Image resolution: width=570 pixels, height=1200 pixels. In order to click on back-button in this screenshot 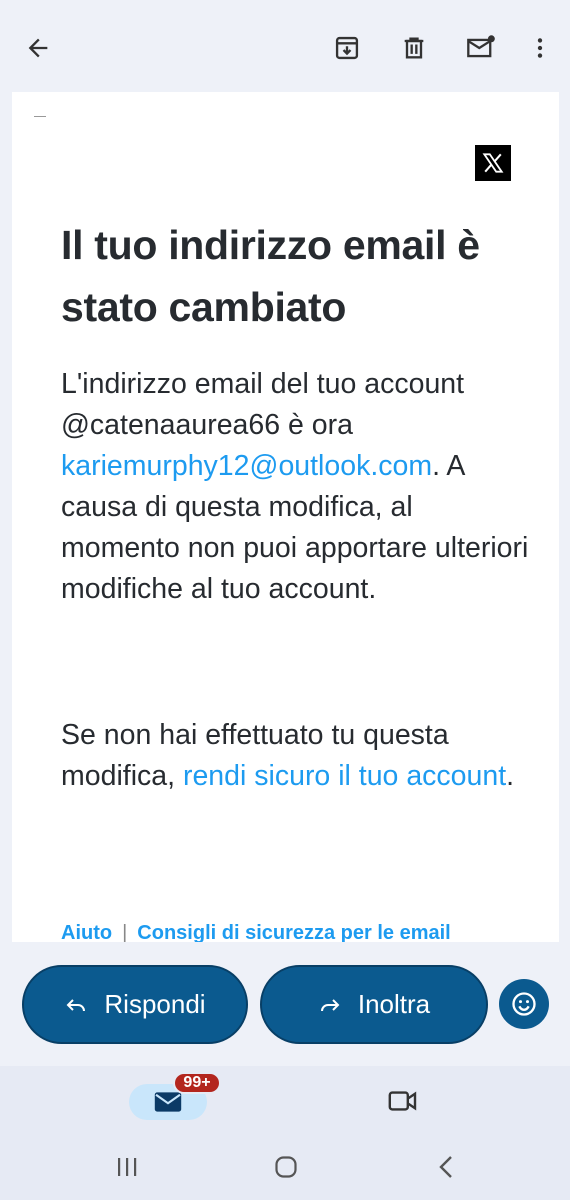, I will do `click(38, 48)`.